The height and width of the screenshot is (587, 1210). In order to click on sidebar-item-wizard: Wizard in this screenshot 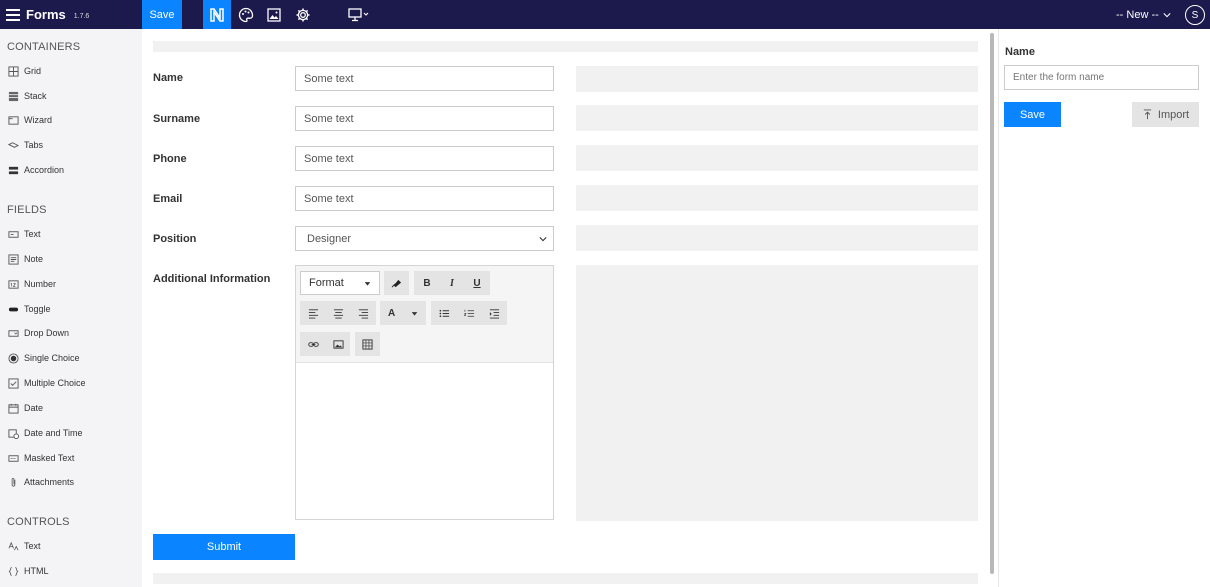, I will do `click(29, 120)`.